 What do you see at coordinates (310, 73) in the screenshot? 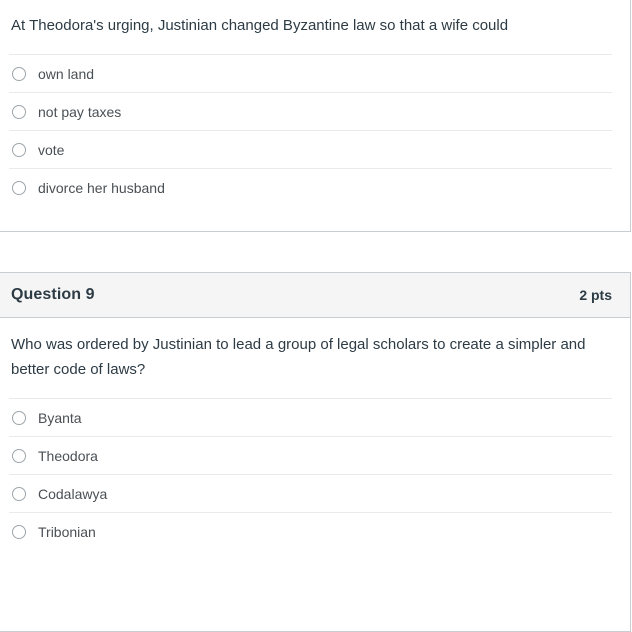
I see `answer-option: own land` at bounding box center [310, 73].